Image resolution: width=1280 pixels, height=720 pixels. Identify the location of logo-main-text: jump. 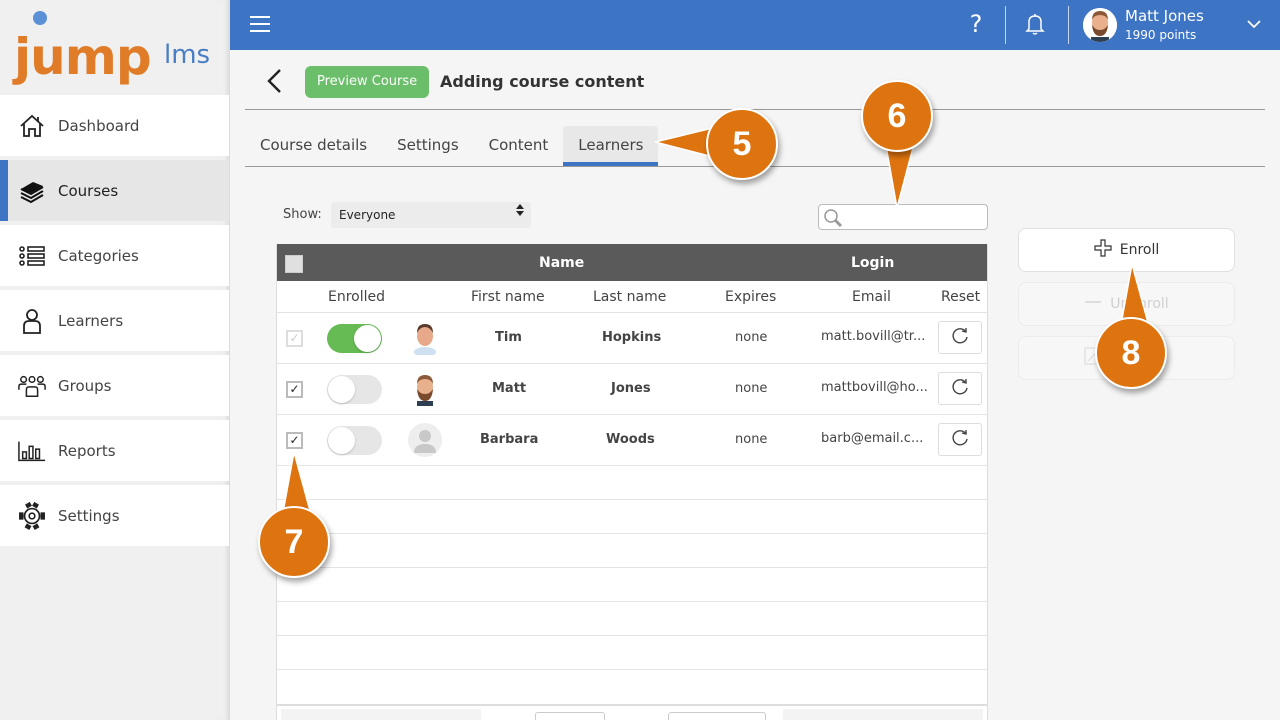
(83, 57).